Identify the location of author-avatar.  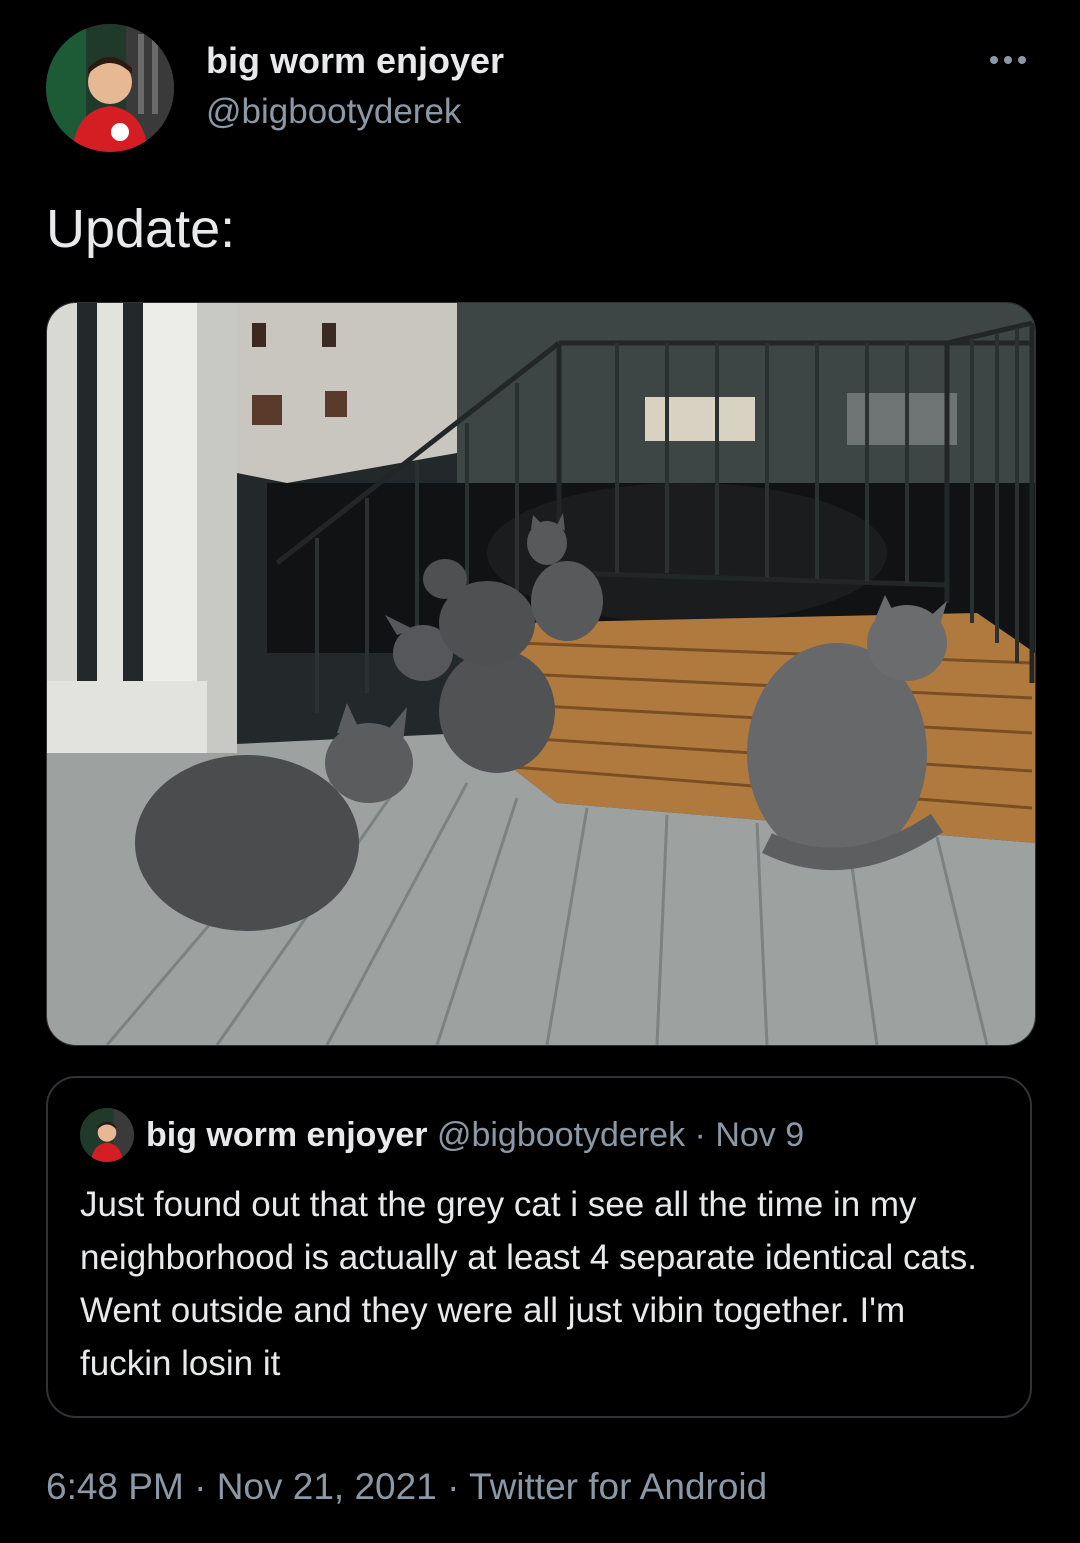
(110, 88).